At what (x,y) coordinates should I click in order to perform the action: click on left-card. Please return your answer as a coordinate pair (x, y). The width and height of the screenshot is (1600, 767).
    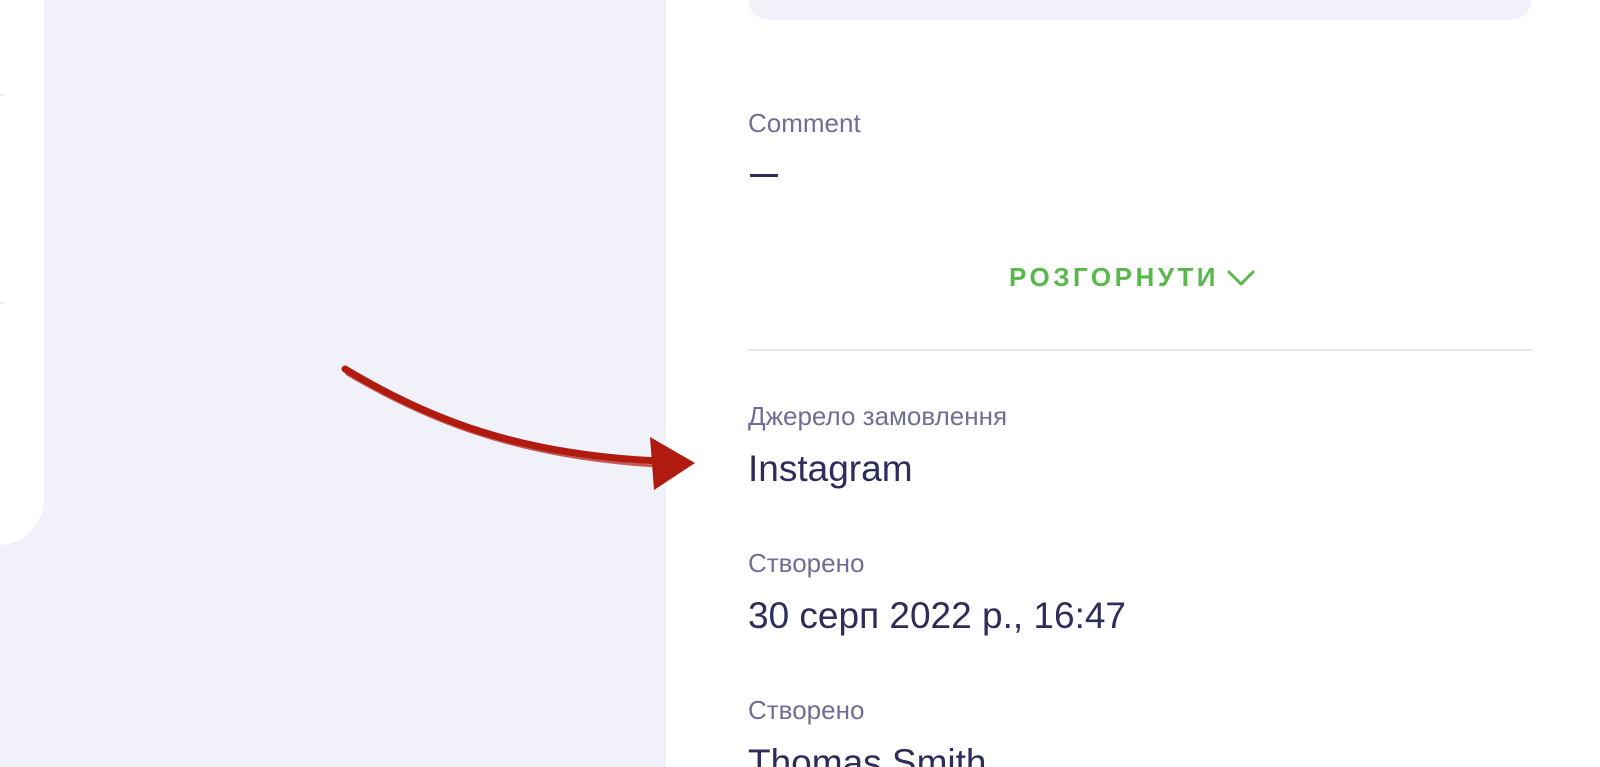
    Looking at the image, I should click on (22, 272).